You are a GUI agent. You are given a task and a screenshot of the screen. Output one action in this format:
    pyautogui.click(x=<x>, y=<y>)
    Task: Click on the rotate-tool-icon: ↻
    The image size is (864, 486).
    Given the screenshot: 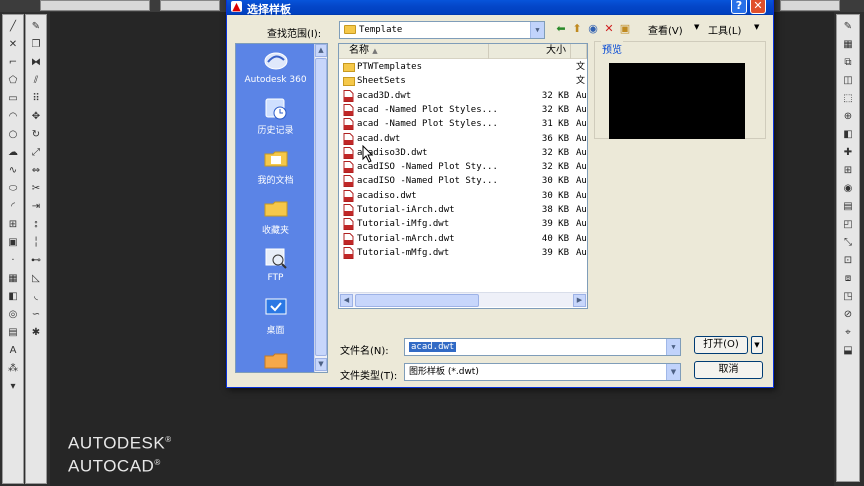 What is the action you would take?
    pyautogui.click(x=36, y=134)
    